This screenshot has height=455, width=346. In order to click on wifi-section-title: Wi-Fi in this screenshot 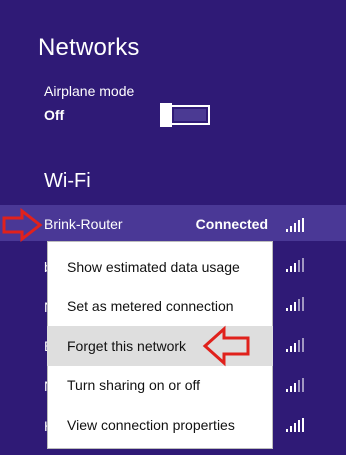, I will do `click(67, 181)`.